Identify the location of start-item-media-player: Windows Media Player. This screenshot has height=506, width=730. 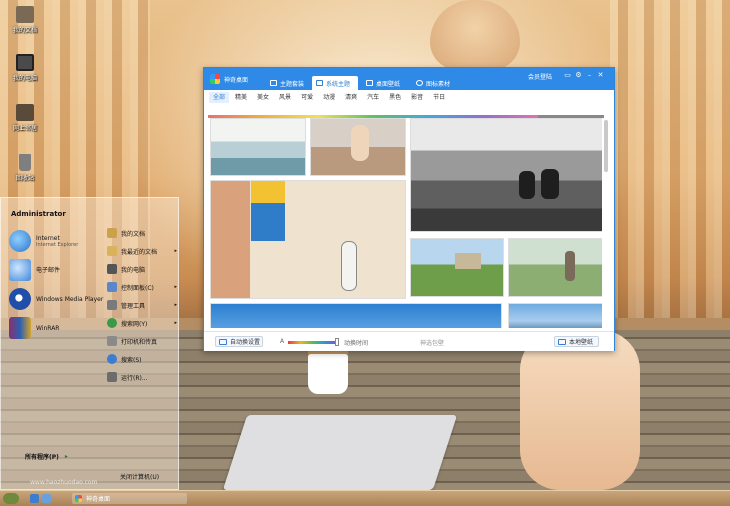
(56, 298).